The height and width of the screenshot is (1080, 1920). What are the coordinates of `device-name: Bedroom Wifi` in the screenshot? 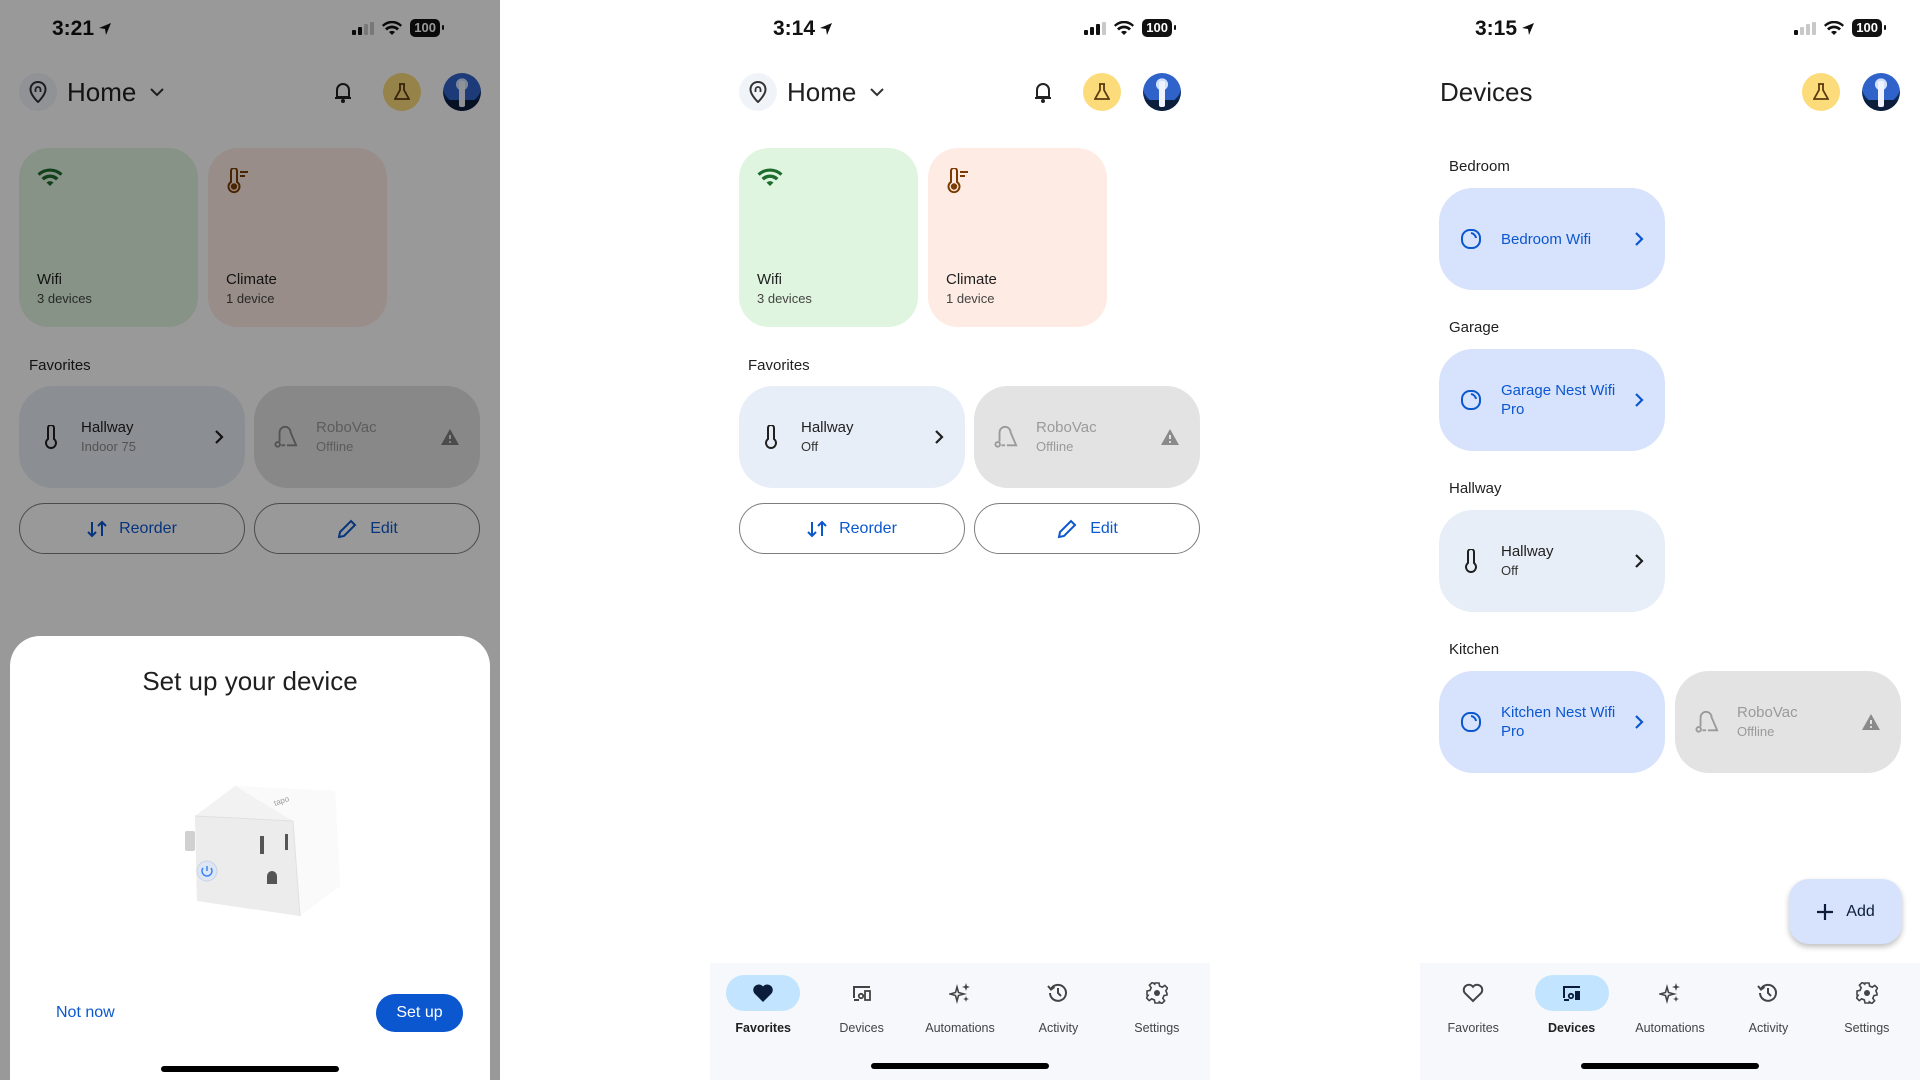 It's located at (1546, 239).